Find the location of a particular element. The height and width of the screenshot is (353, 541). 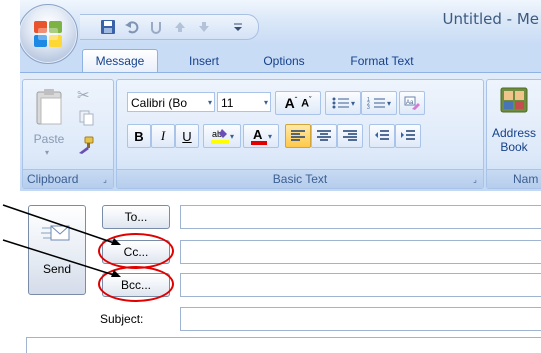

annotation-arrows is located at coordinates (61, 240).